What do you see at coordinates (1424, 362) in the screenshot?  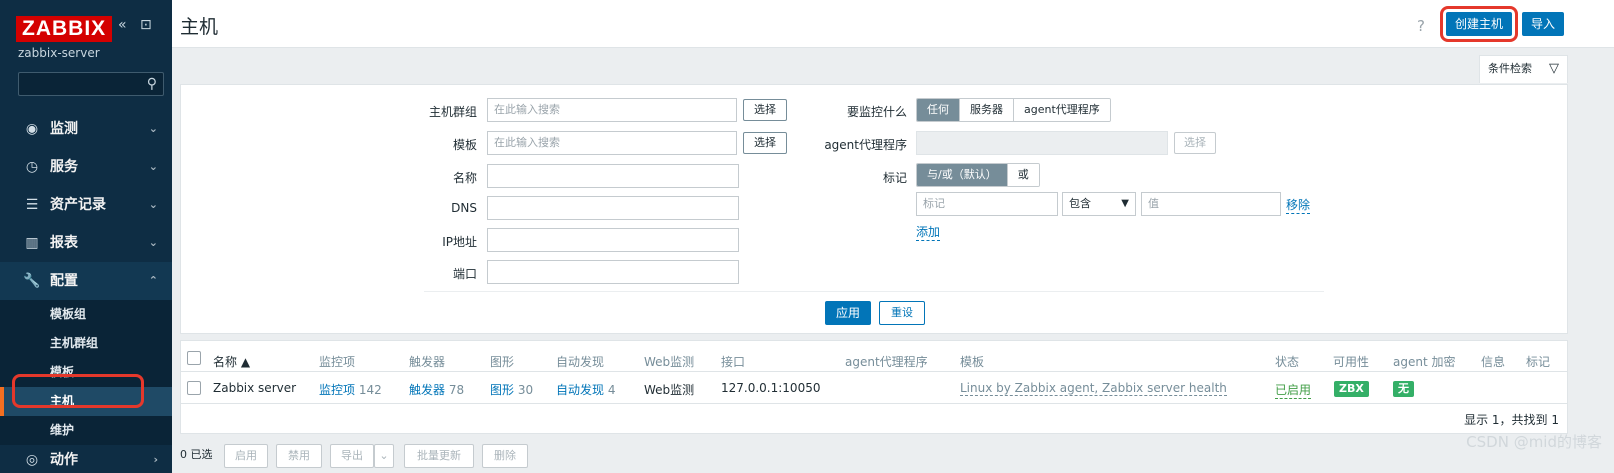 I see `th-encryption: agent 加密` at bounding box center [1424, 362].